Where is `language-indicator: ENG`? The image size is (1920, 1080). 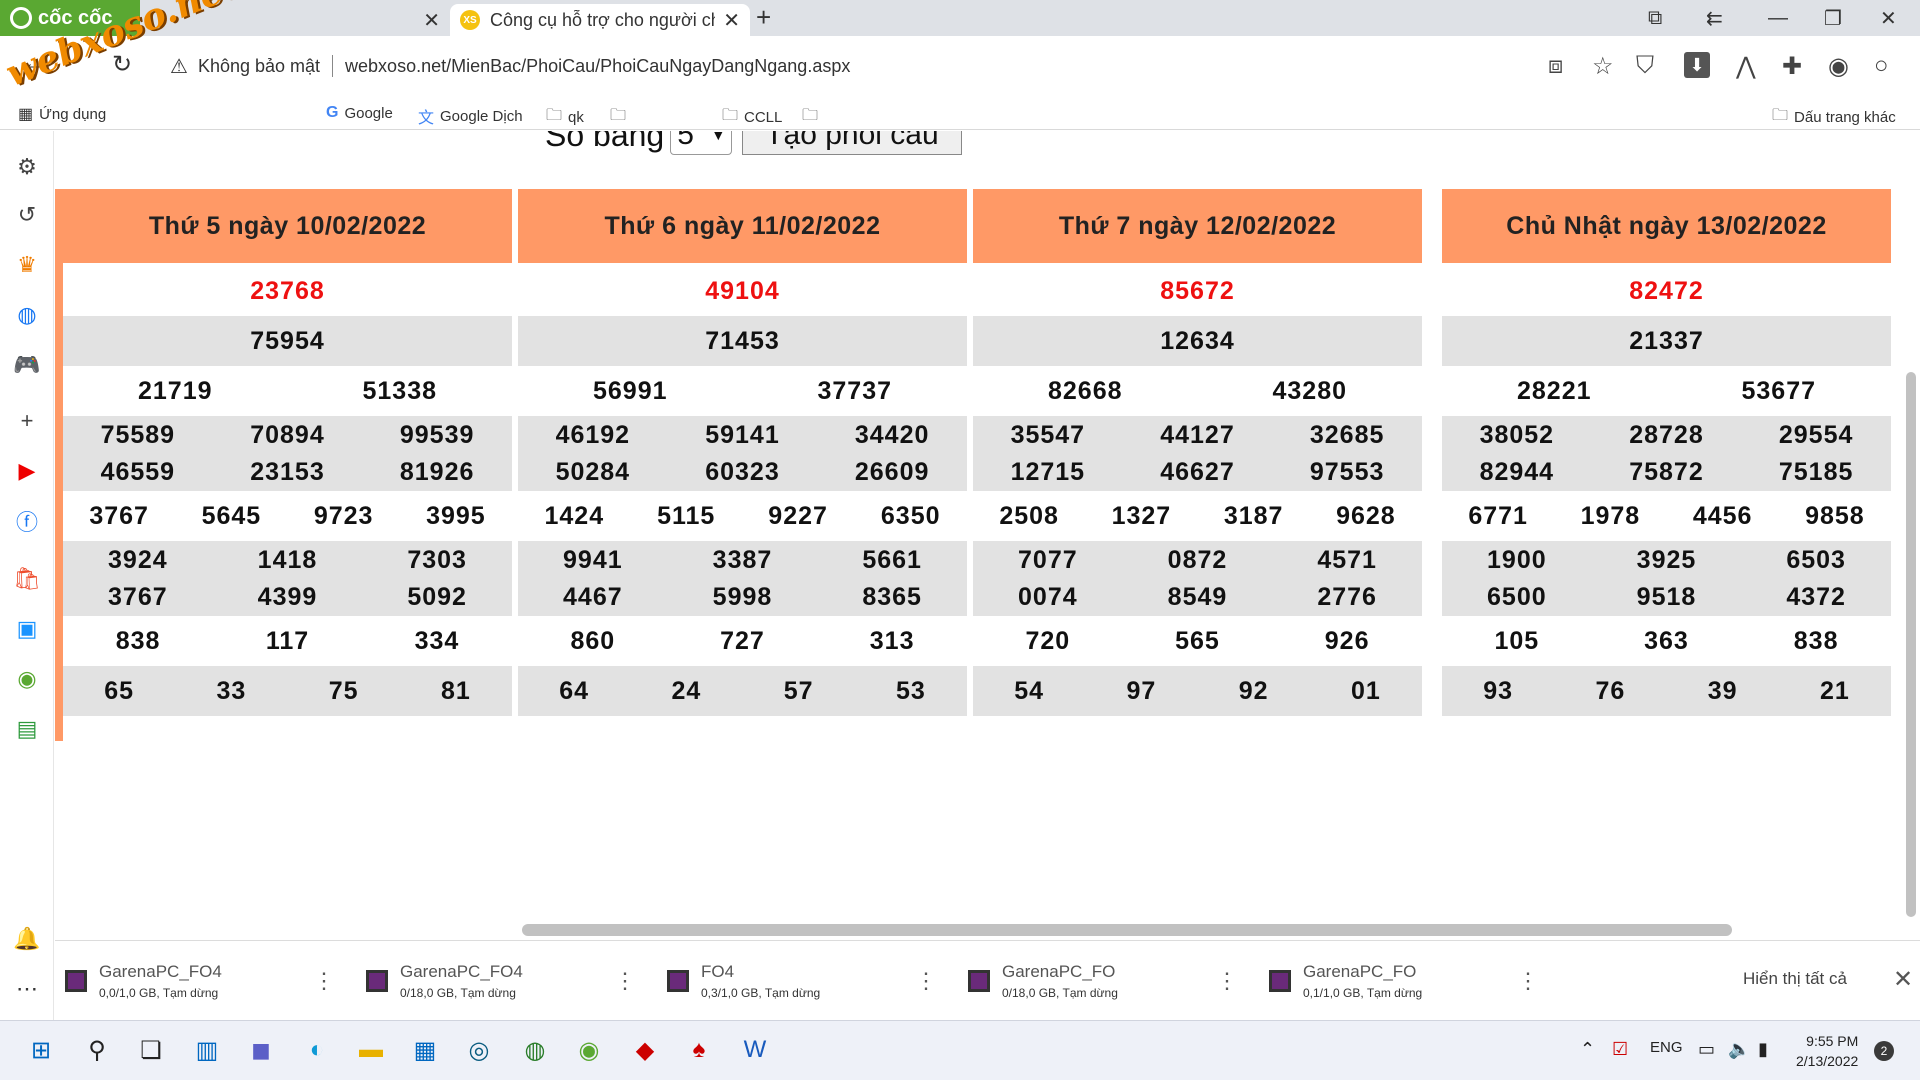 language-indicator: ENG is located at coordinates (1666, 1047).